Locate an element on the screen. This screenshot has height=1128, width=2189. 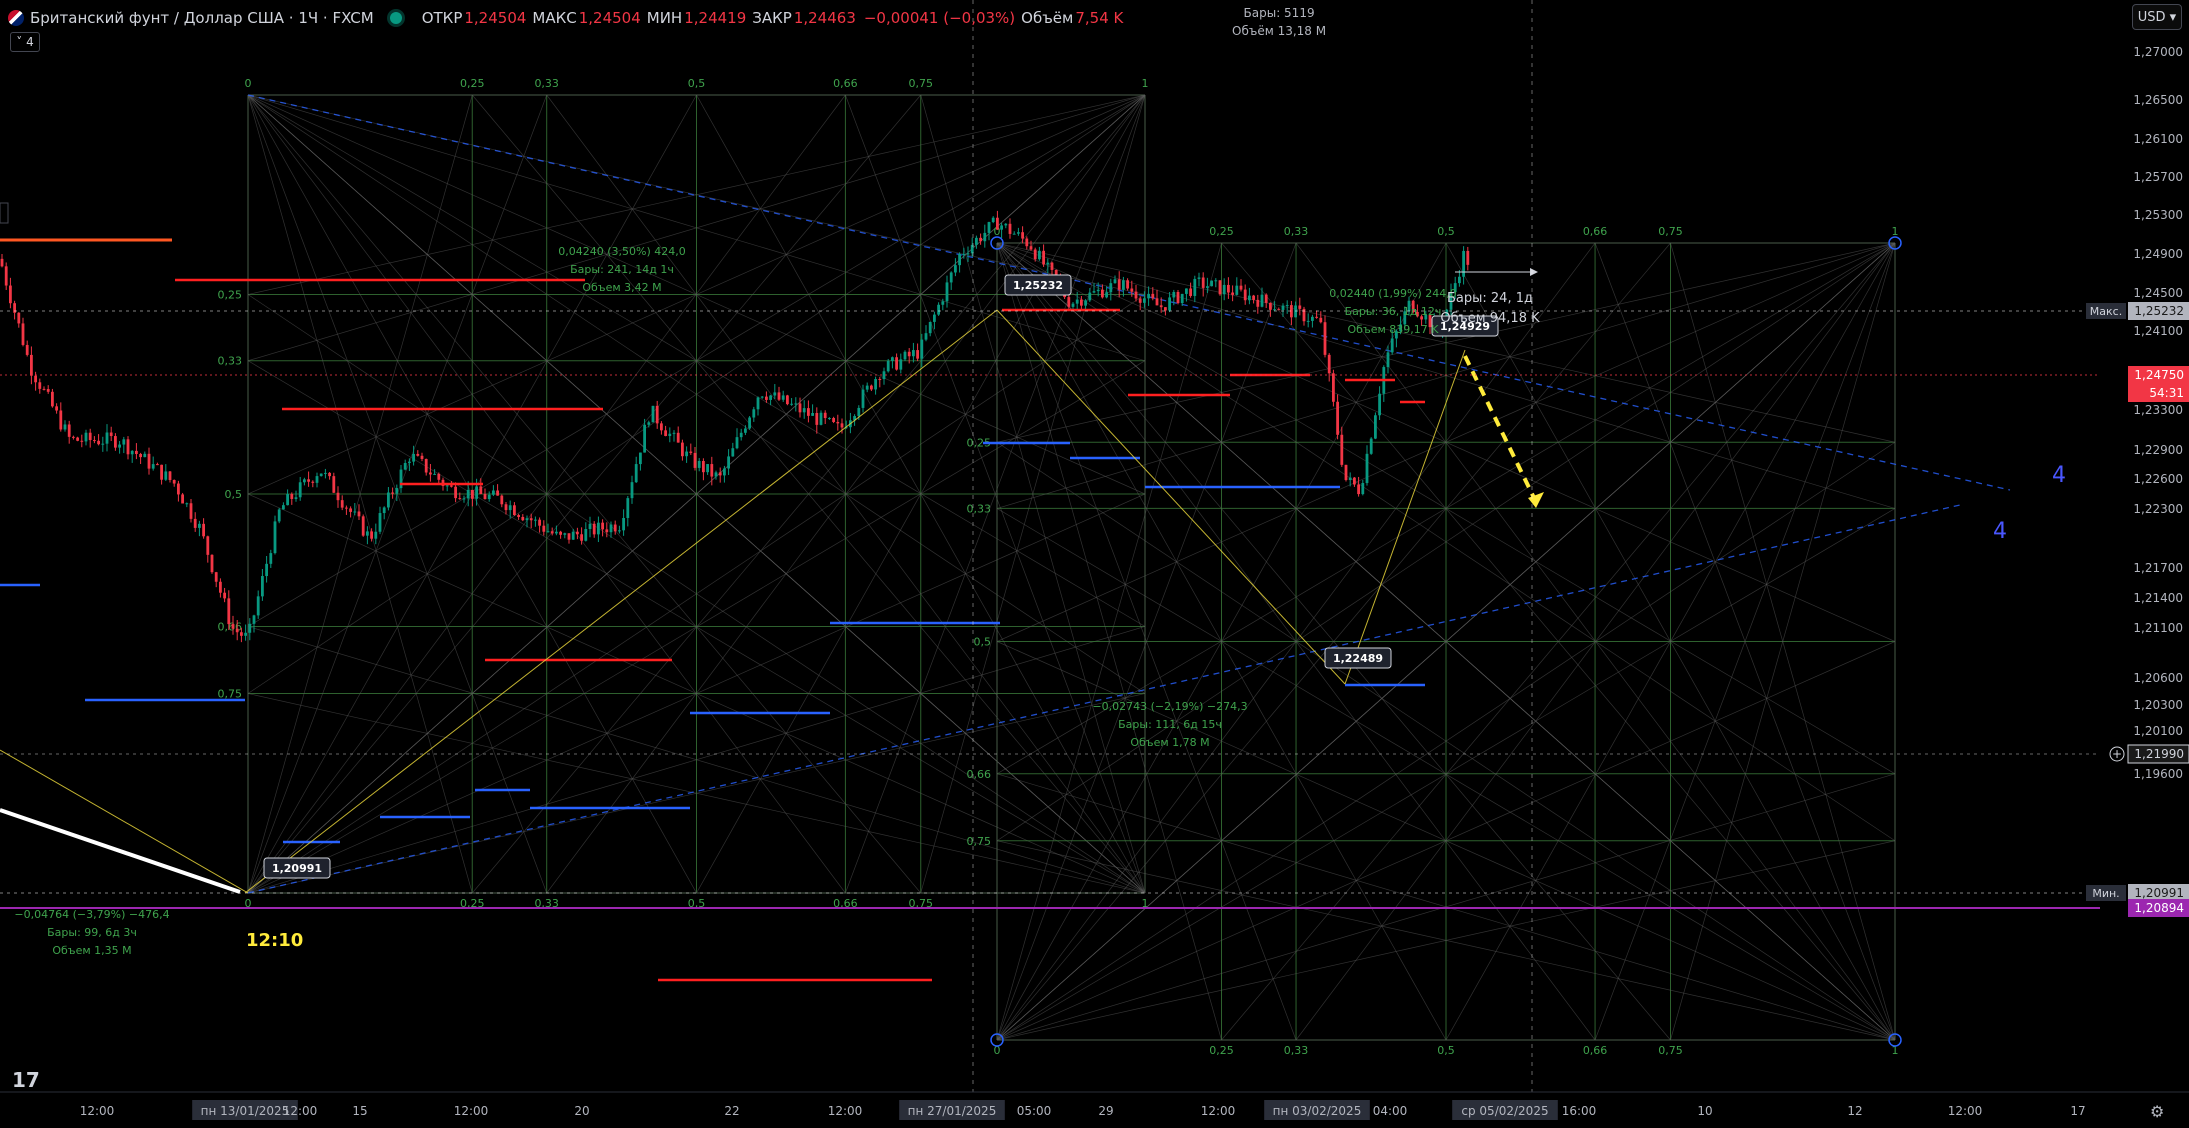
indicators-toggle-button: ˅ 4 is located at coordinates (25, 42).